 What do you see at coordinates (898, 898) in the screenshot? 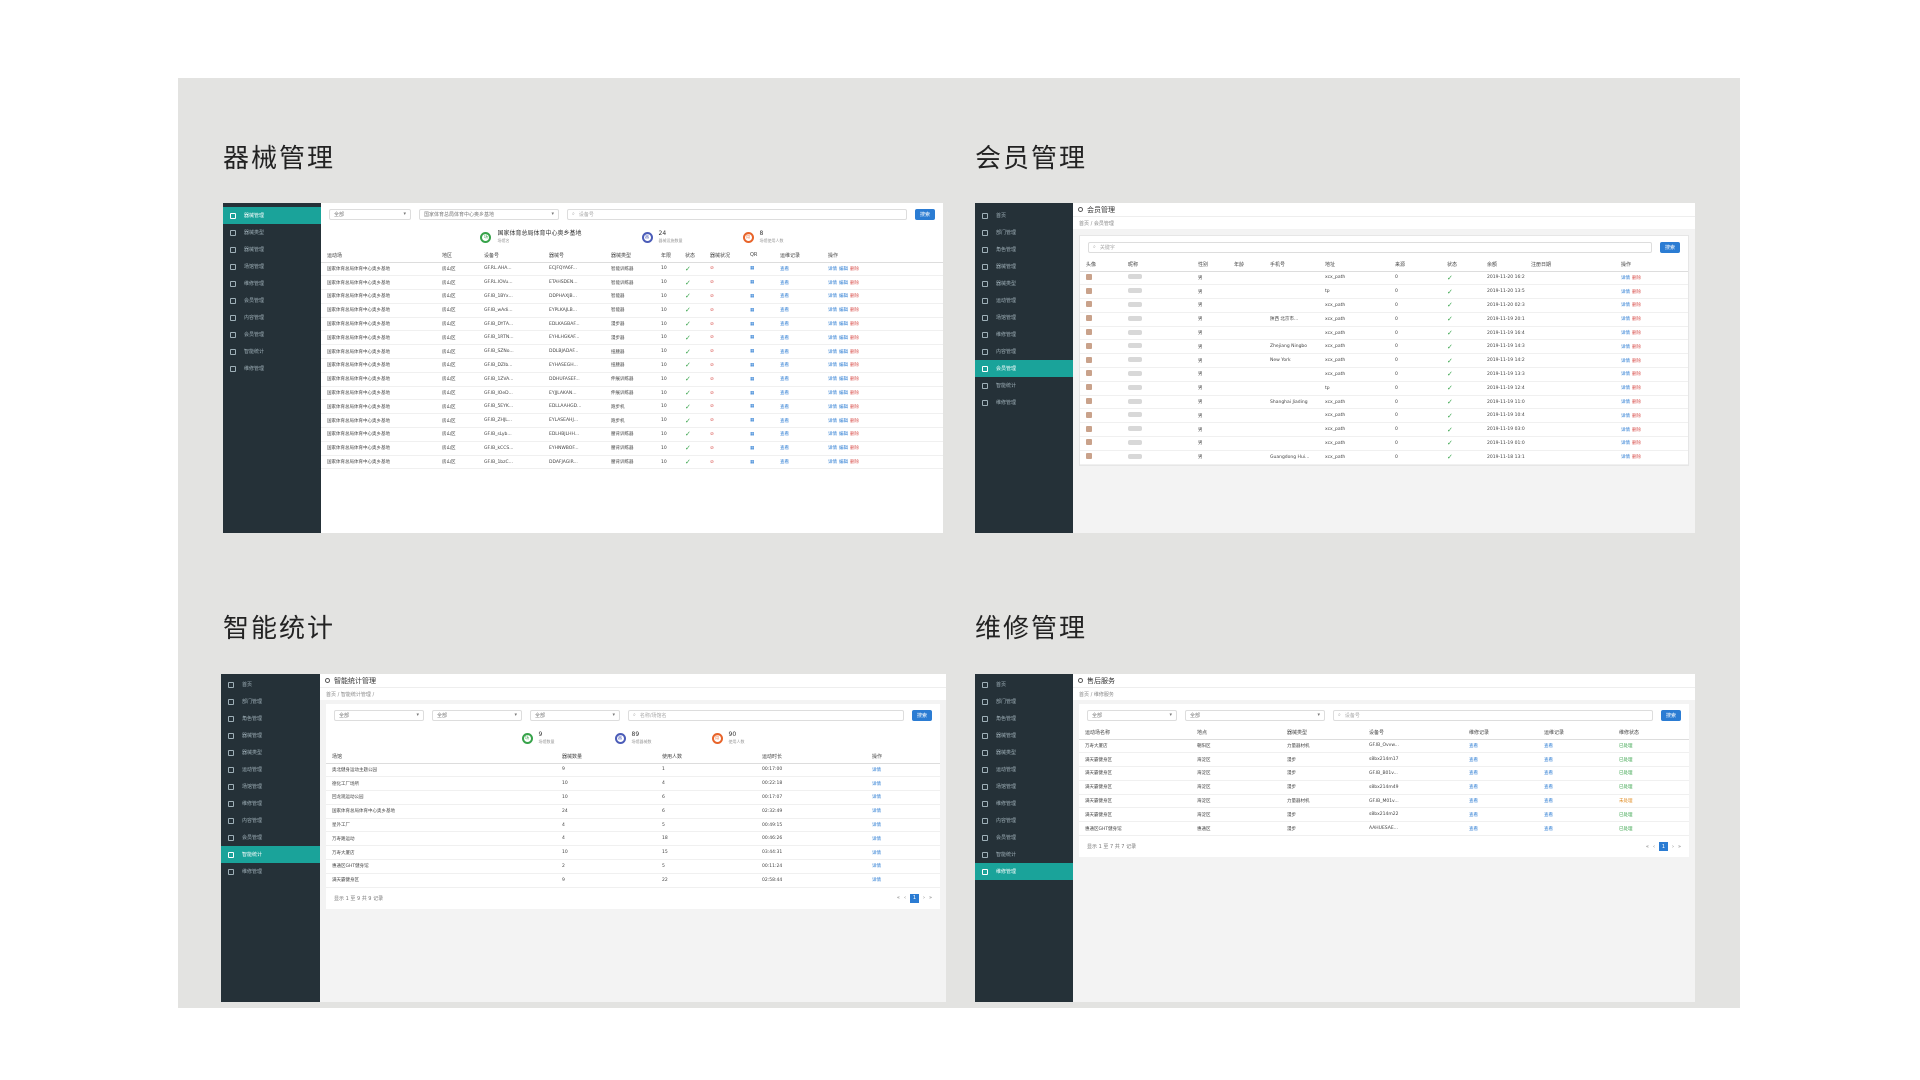
I see `first-page-icon: «` at bounding box center [898, 898].